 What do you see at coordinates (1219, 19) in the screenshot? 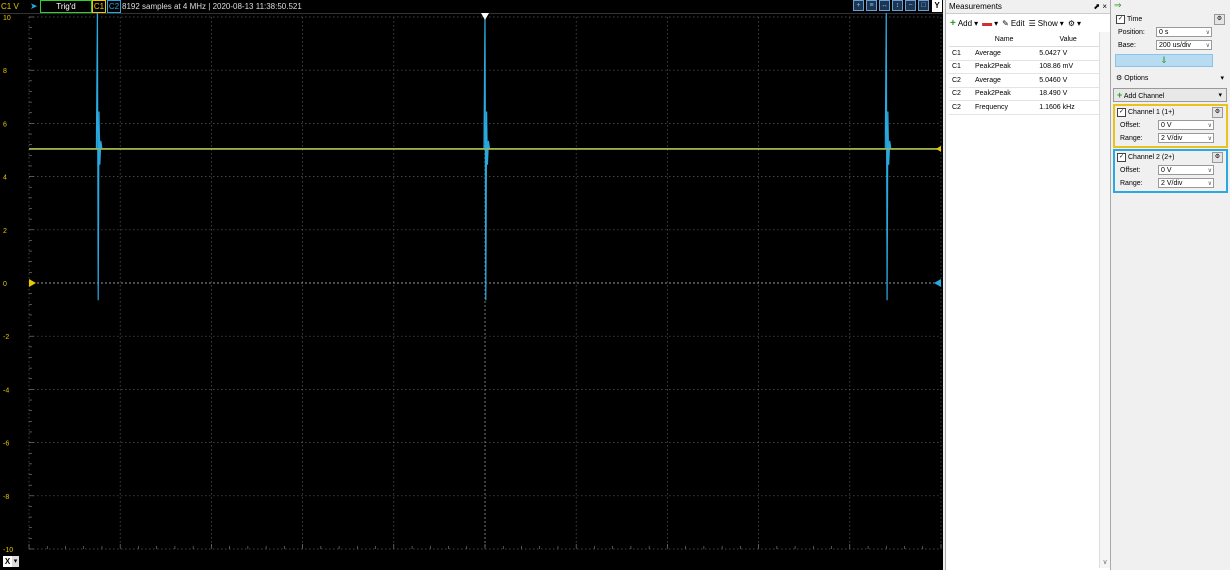
I see `time-settings-icon: ⚙` at bounding box center [1219, 19].